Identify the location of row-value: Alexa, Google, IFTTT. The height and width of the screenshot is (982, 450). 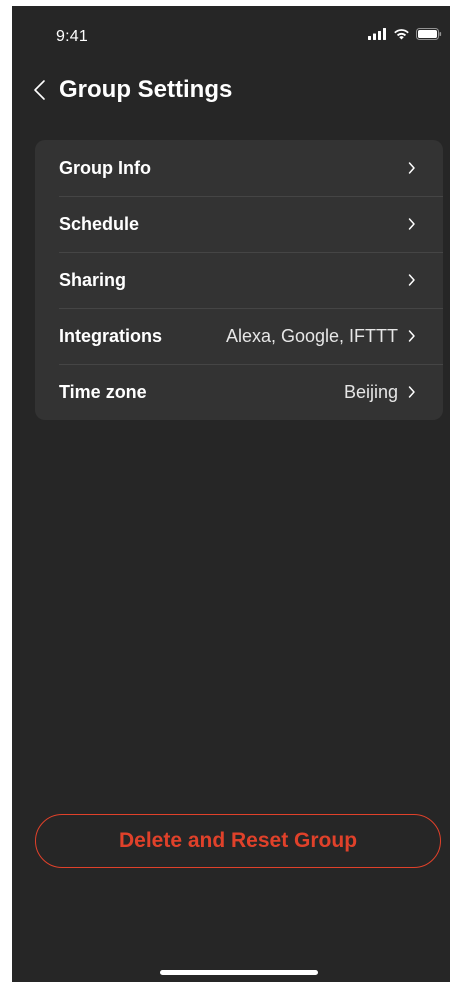
(311, 335).